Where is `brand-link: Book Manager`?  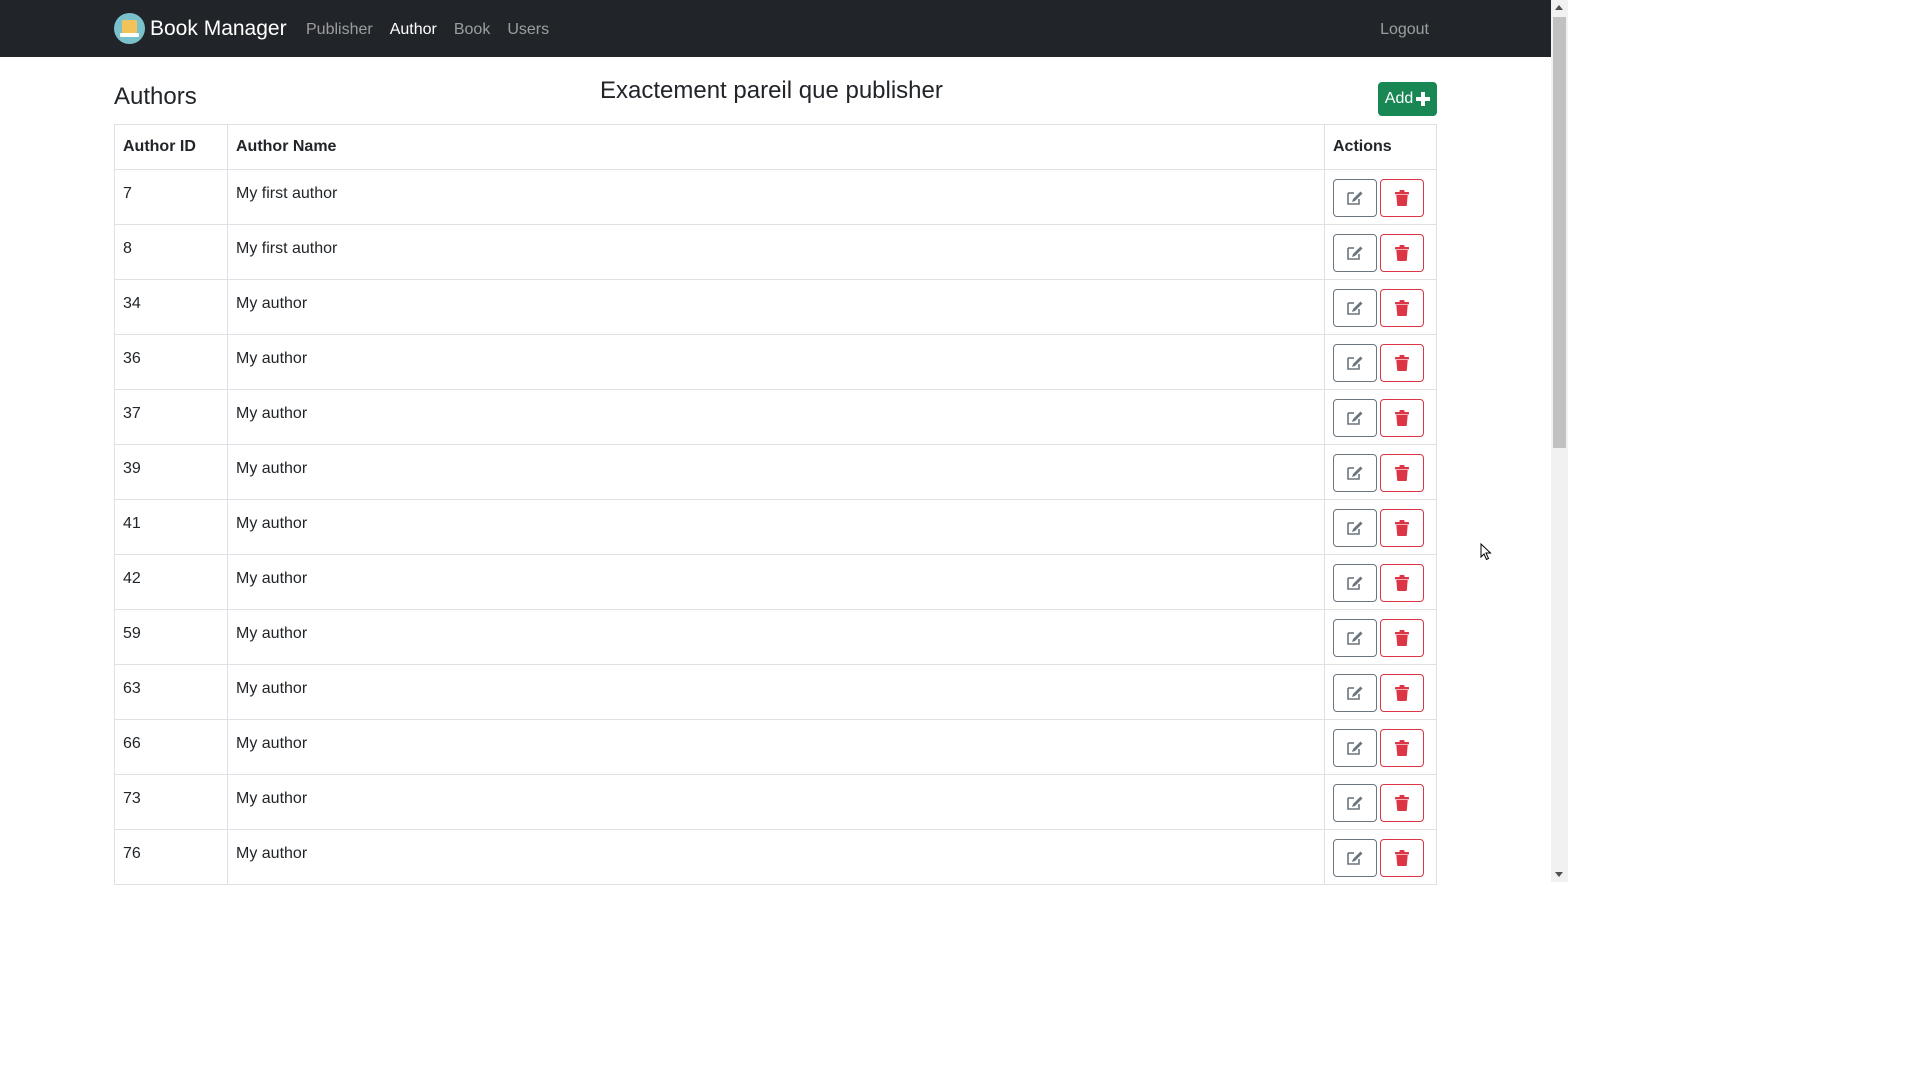 brand-link: Book Manager is located at coordinates (200, 28).